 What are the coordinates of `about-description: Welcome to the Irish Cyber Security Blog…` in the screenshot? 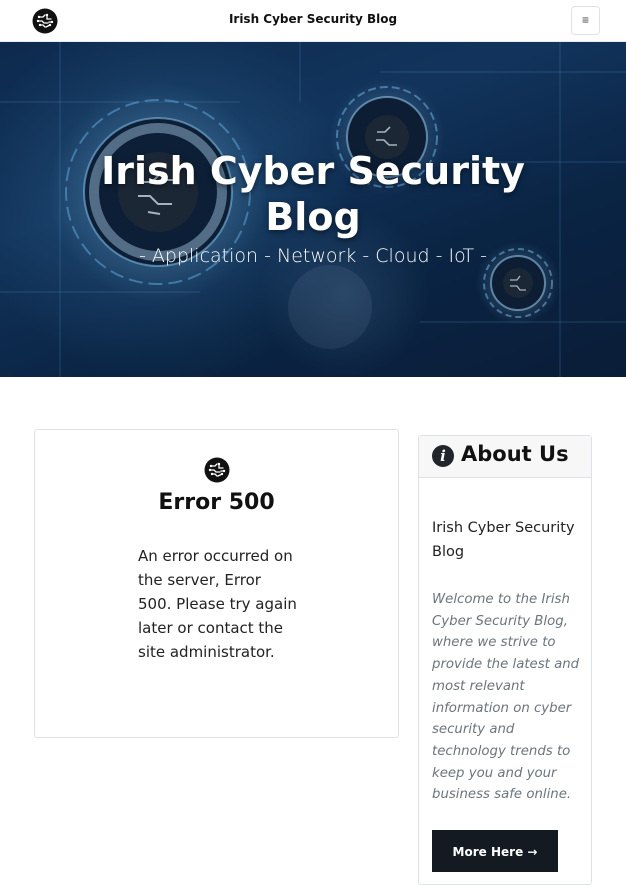 It's located at (506, 697).